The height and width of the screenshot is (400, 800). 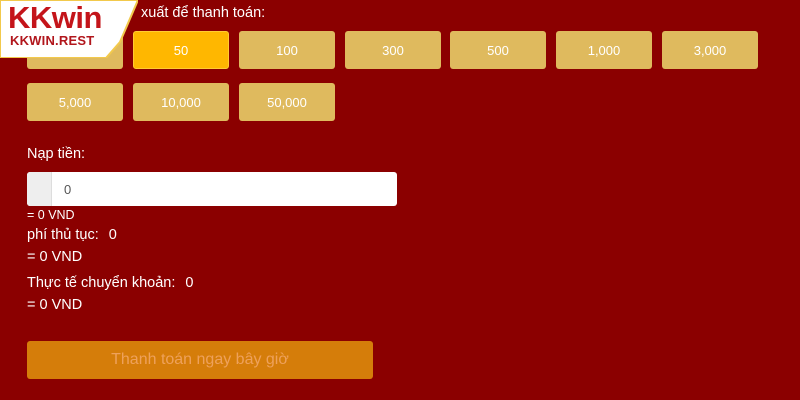 I want to click on amount-button-label: 300, so click(x=393, y=50).